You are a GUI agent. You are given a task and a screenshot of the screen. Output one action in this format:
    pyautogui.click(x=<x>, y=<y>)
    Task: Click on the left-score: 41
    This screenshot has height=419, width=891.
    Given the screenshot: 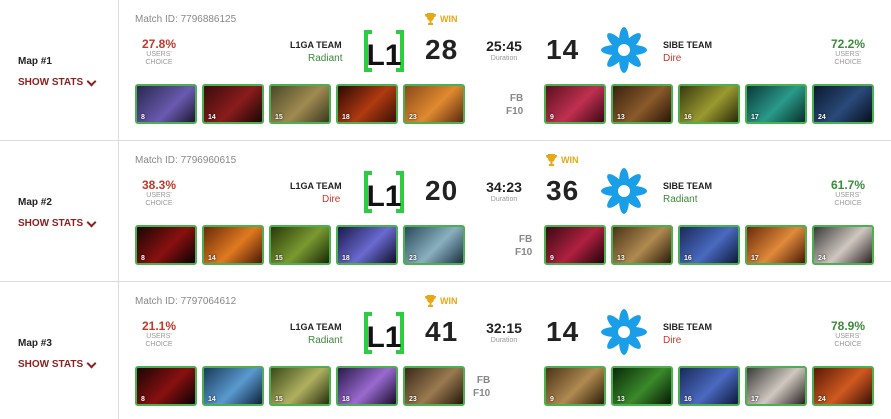 What is the action you would take?
    pyautogui.click(x=442, y=331)
    